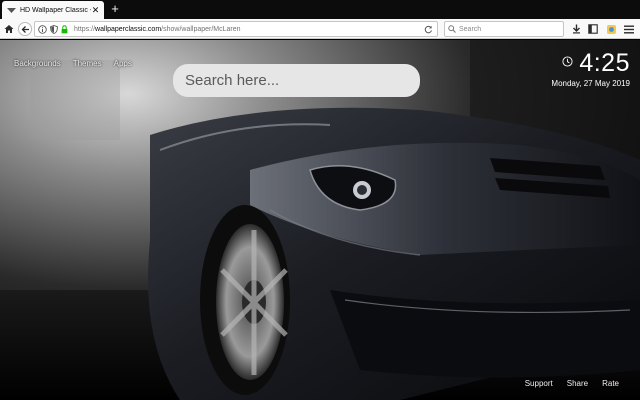 The height and width of the screenshot is (400, 640). What do you see at coordinates (504, 29) in the screenshot?
I see `browser-search-bar: Search` at bounding box center [504, 29].